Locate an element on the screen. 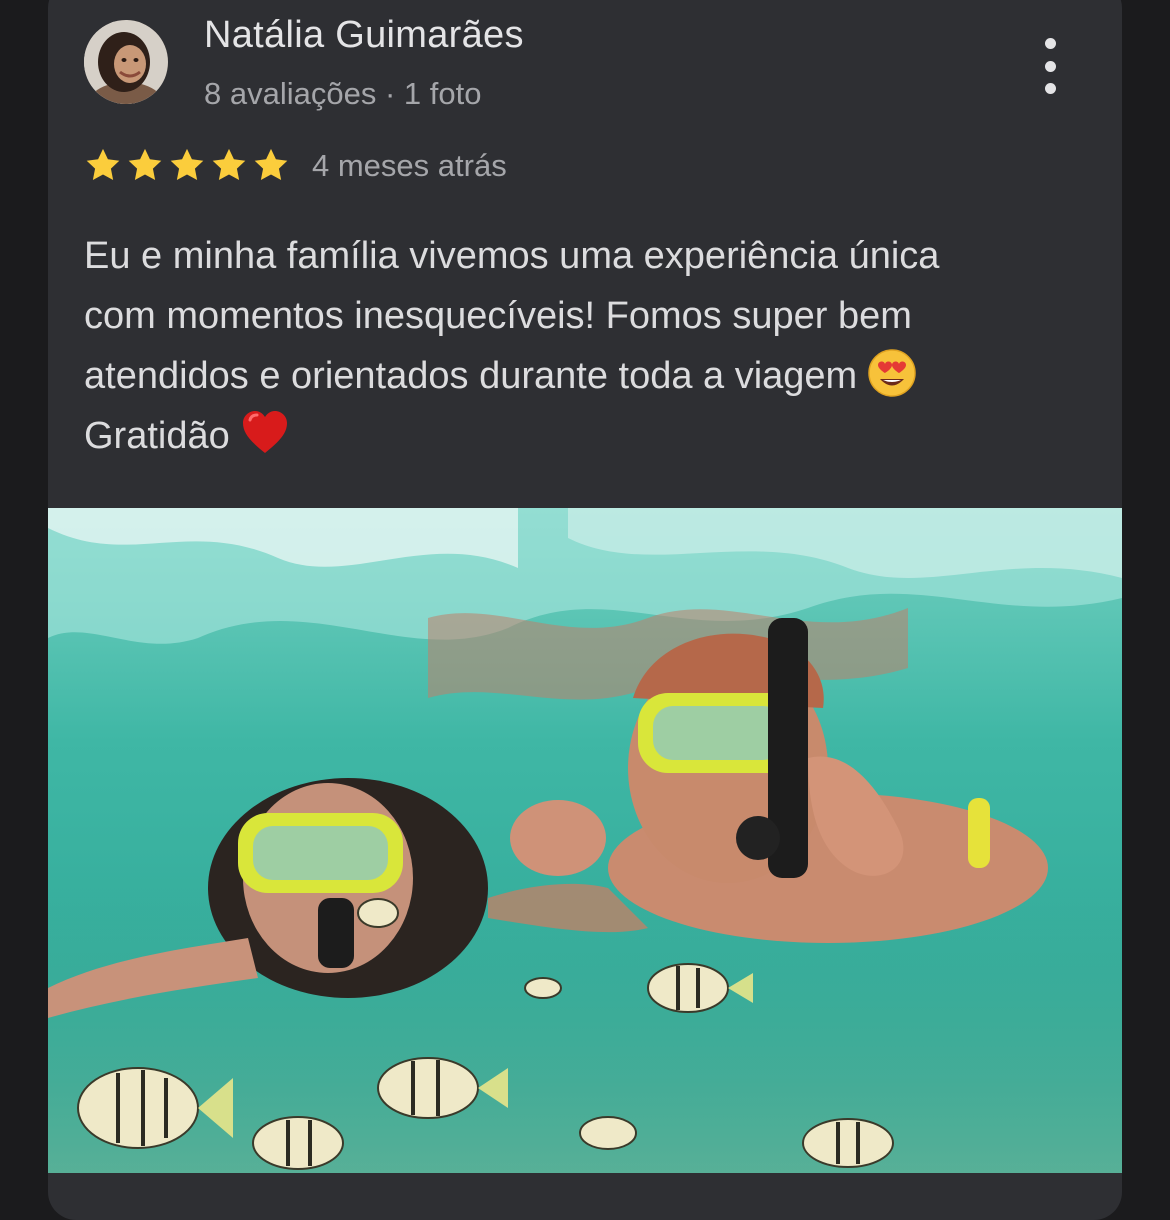  heart-eyes-emoji is located at coordinates (892, 373).